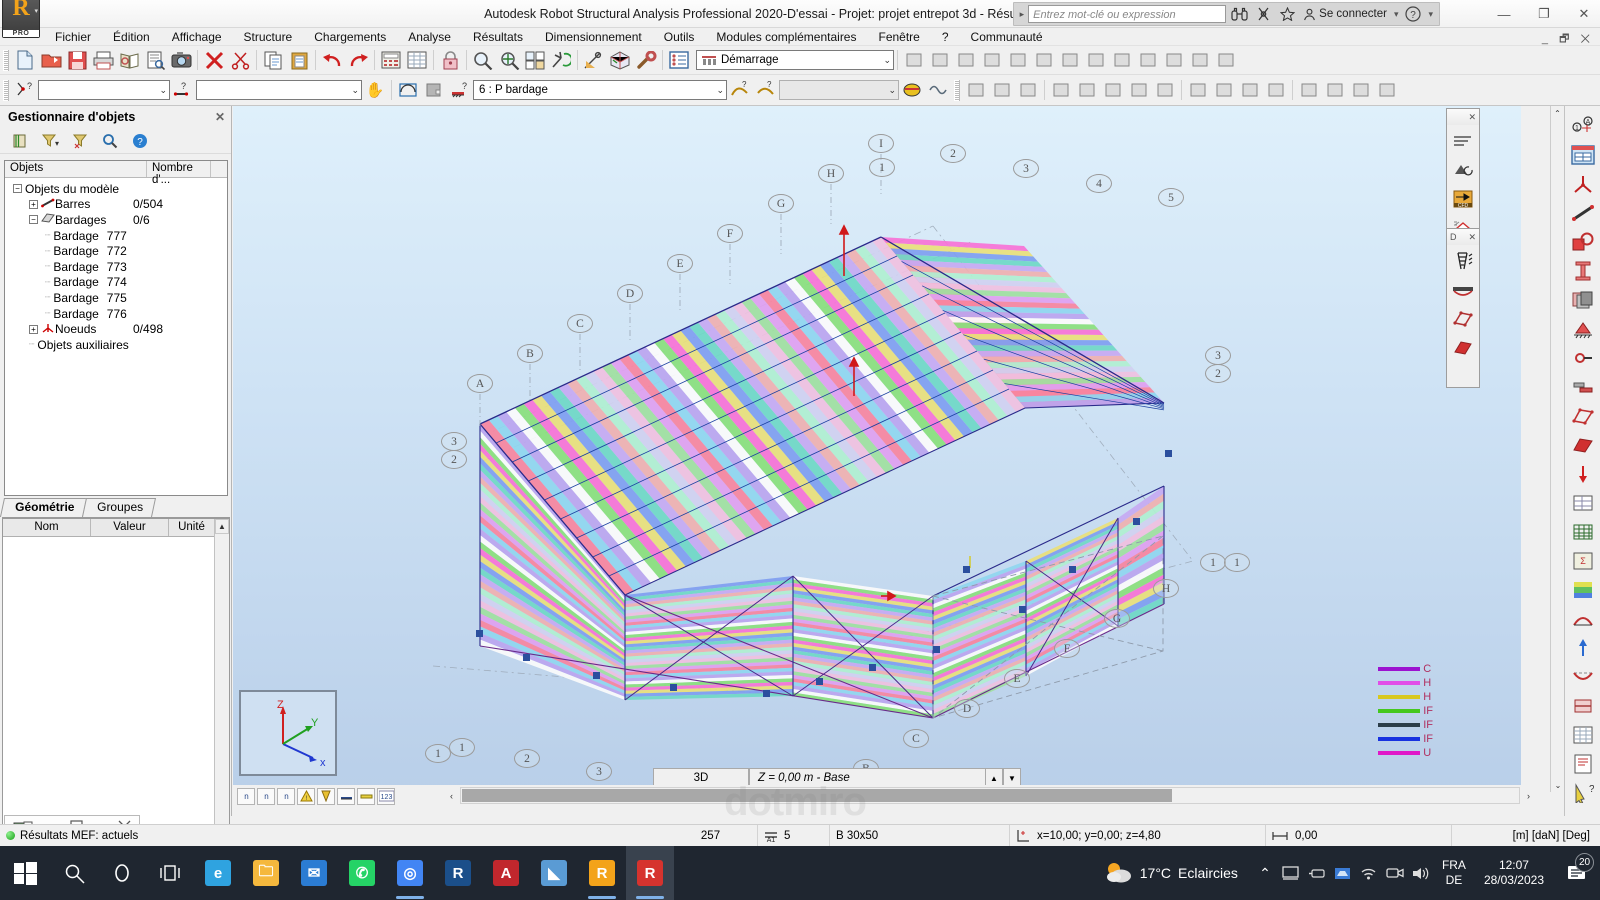 The height and width of the screenshot is (900, 1600). Describe the element at coordinates (1430, 14) in the screenshot. I see `help-caret-icon: ▾` at that location.